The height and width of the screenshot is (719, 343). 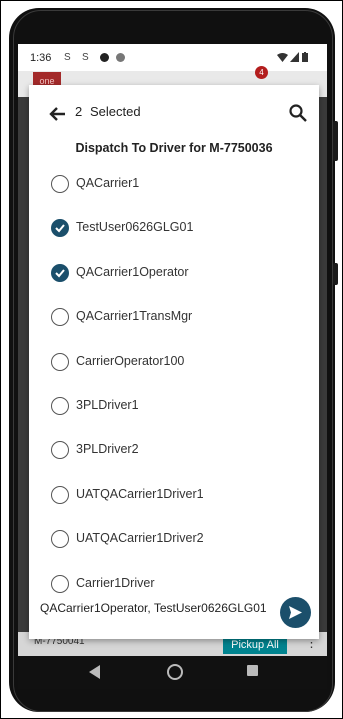 I want to click on driver-list-item: Carrier1Driver, so click(x=181, y=585).